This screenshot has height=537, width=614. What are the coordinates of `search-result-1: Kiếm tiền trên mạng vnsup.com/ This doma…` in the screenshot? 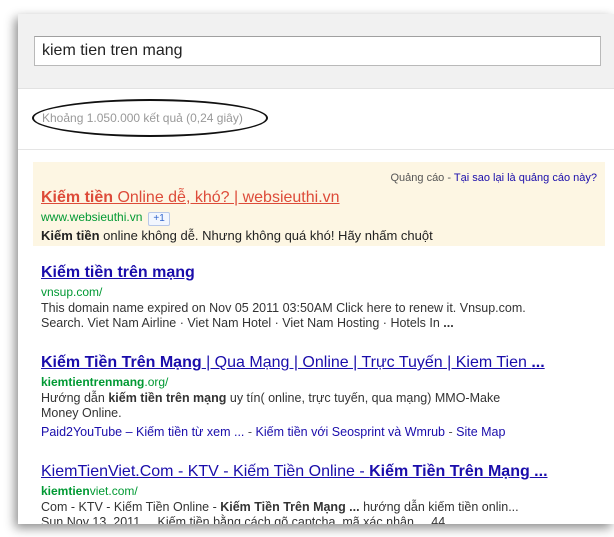 It's located at (321, 297).